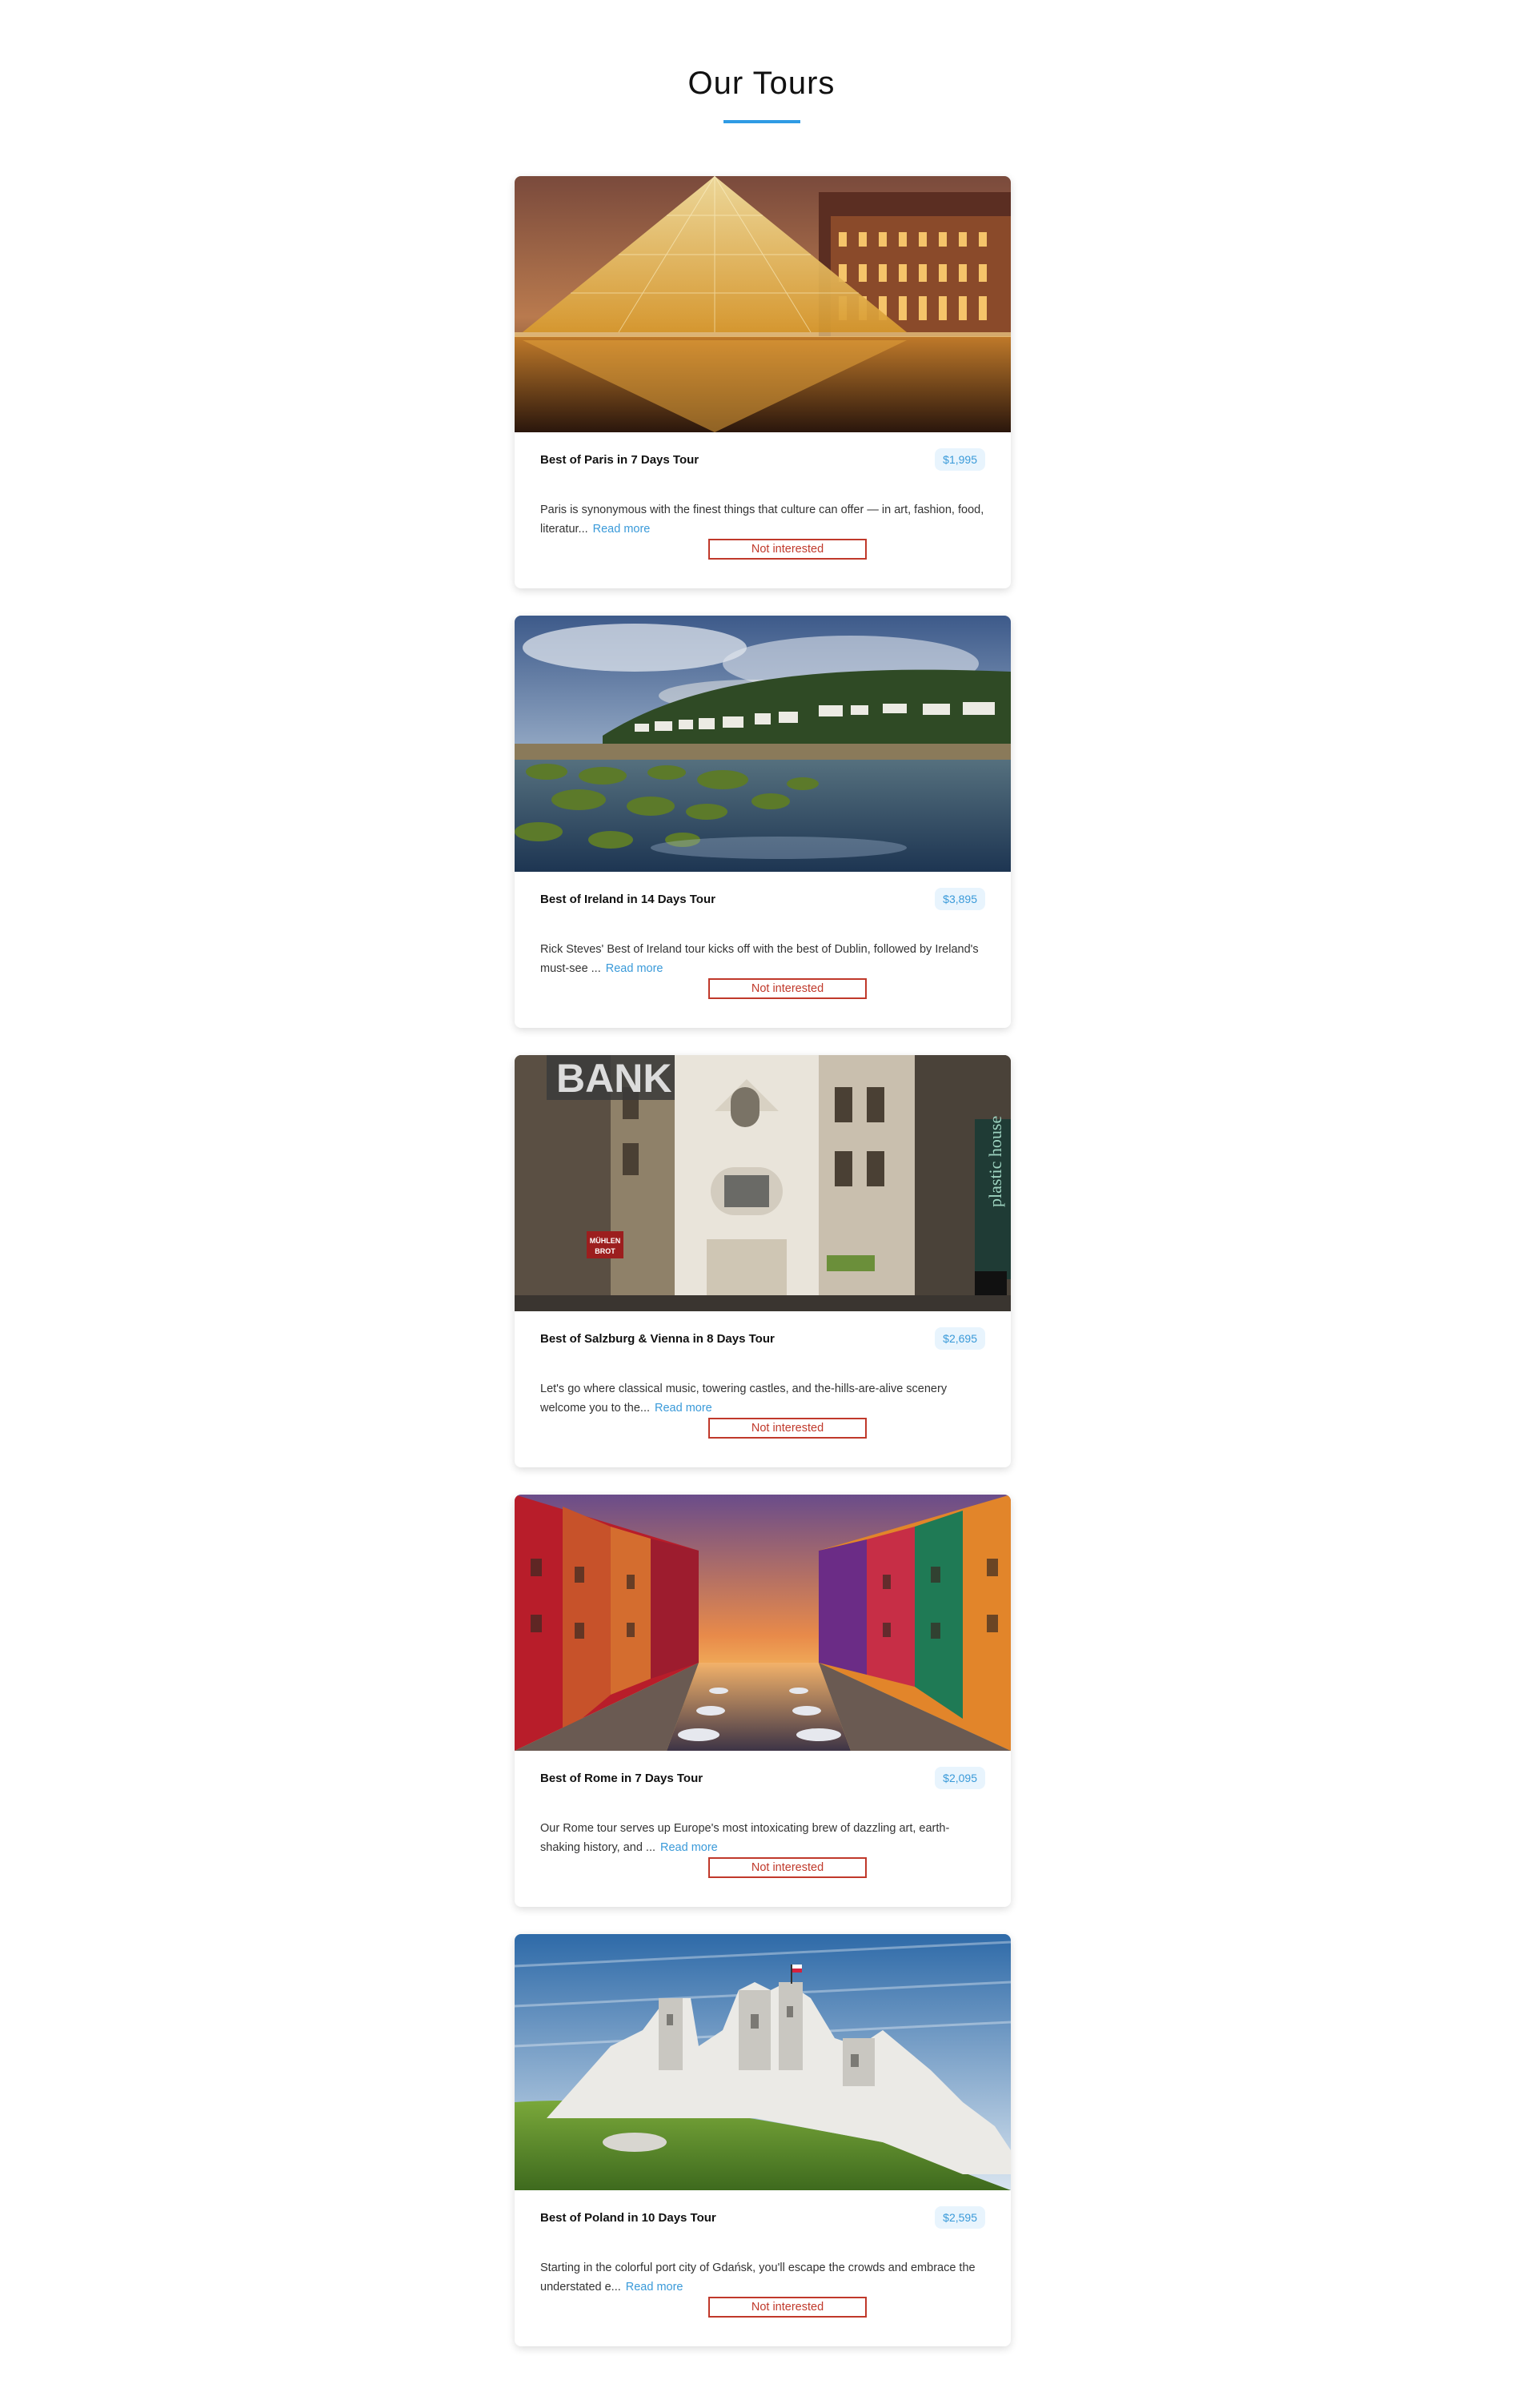 This screenshot has width=1523, height=2408. Describe the element at coordinates (995, 1161) in the screenshot. I see `plastic-house-sign-text: plastic house` at that location.